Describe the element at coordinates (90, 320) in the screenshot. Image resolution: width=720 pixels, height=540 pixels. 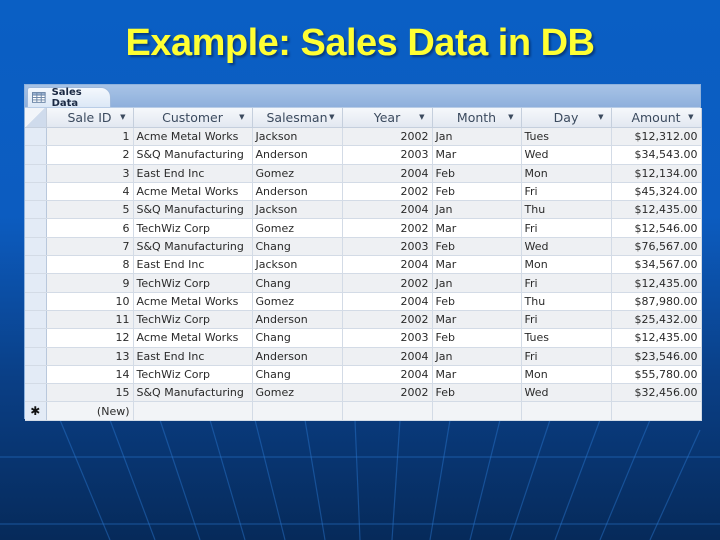
I see `cell-sale-id: 11` at that location.